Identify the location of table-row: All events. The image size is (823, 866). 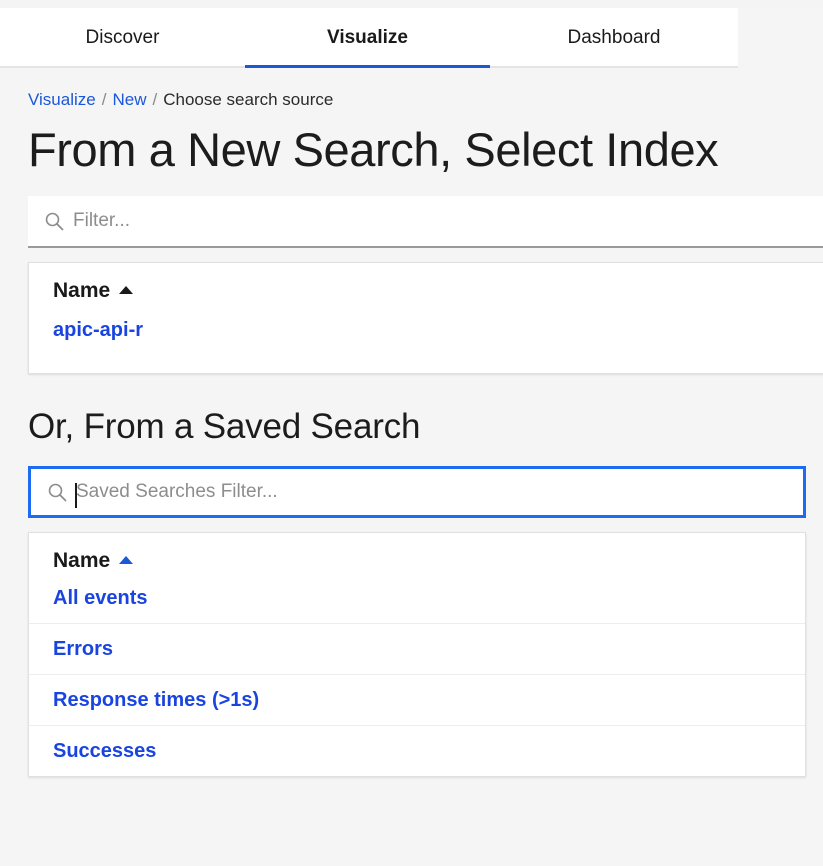
(417, 598).